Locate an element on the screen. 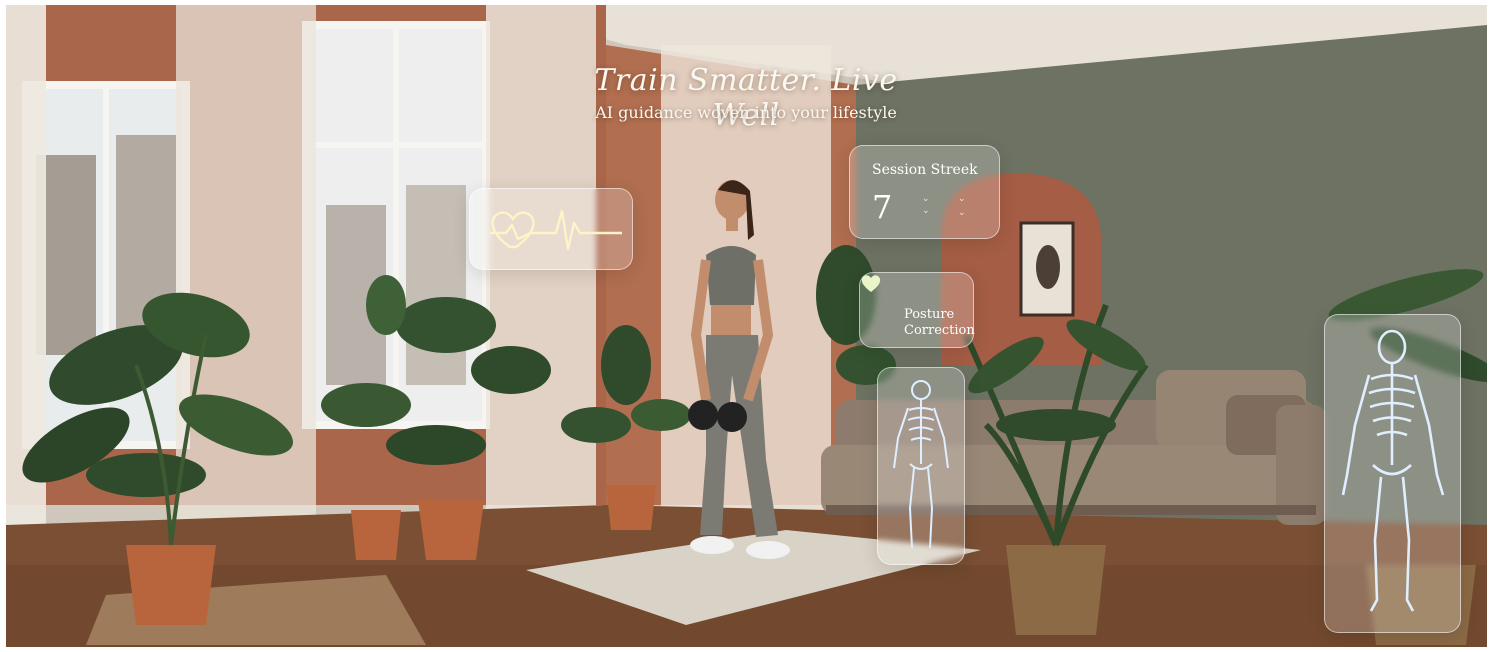 This screenshot has width=1498, height=652. curtain is located at coordinates (26, 310).